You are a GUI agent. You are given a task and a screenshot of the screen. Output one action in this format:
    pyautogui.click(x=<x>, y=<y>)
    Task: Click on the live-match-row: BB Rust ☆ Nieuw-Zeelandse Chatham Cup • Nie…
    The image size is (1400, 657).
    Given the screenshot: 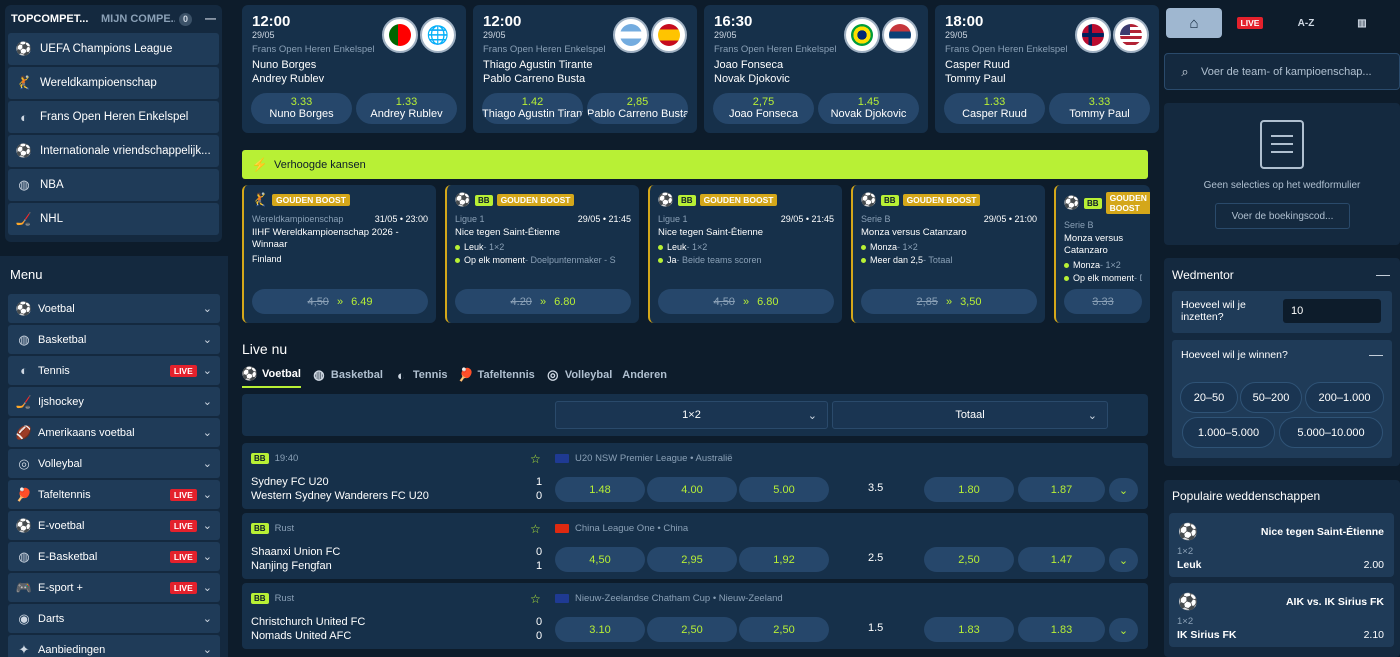 What is the action you would take?
    pyautogui.click(x=695, y=616)
    